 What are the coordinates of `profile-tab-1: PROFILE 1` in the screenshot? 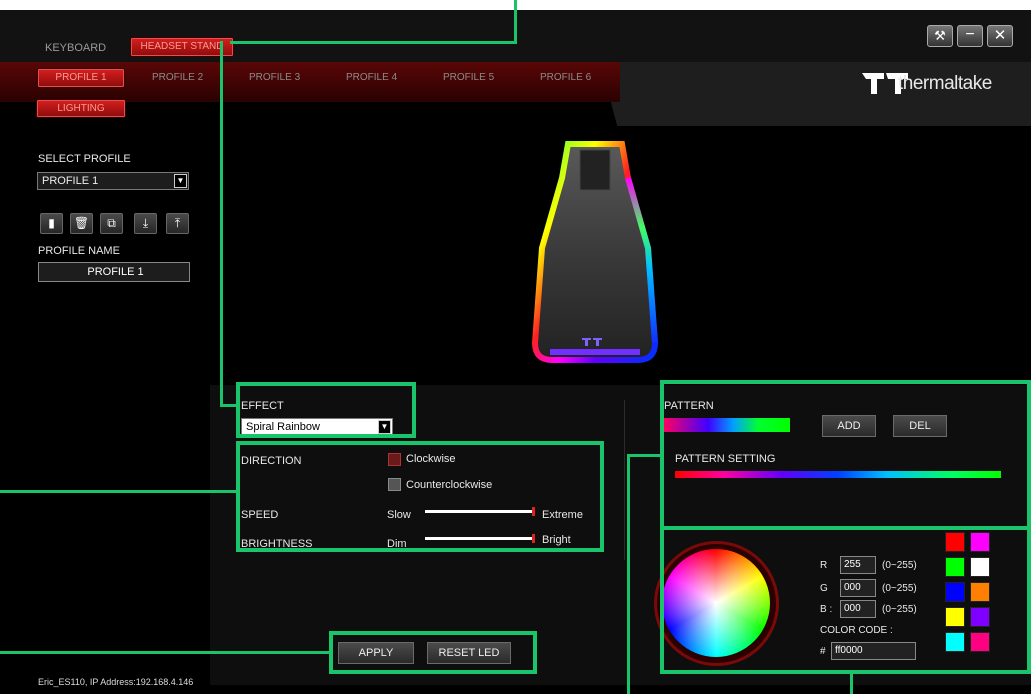 It's located at (81, 78).